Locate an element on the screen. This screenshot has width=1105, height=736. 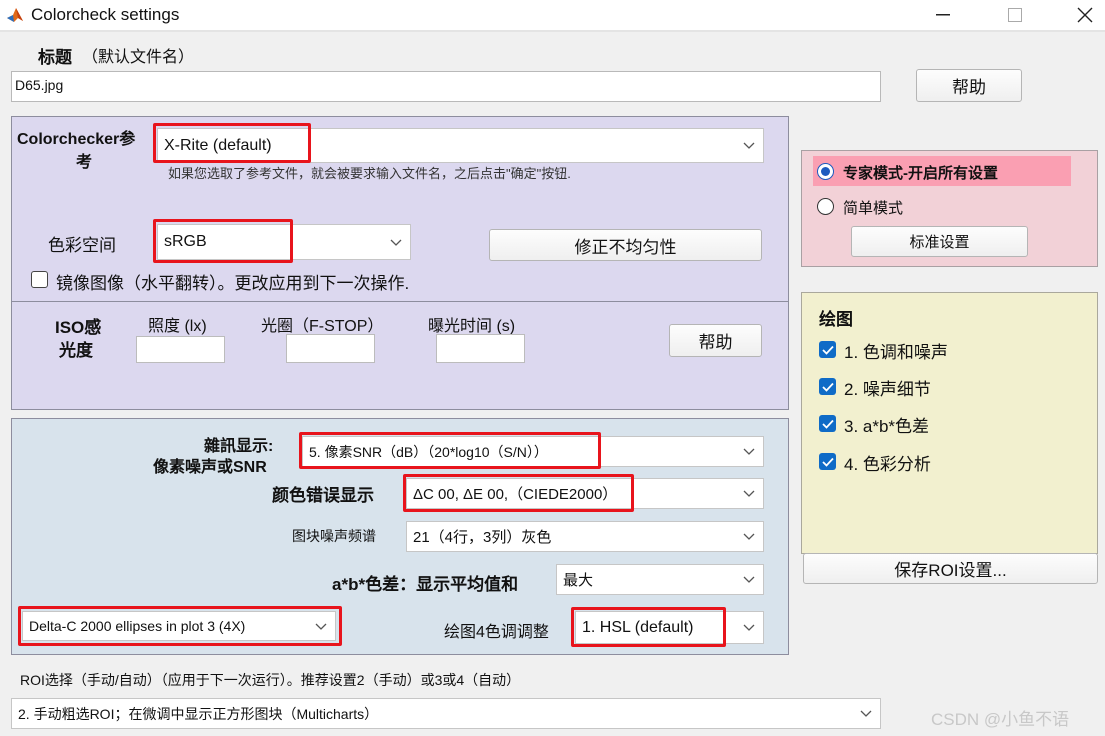
window-title: Colorcheck settings is located at coordinates (105, 14).